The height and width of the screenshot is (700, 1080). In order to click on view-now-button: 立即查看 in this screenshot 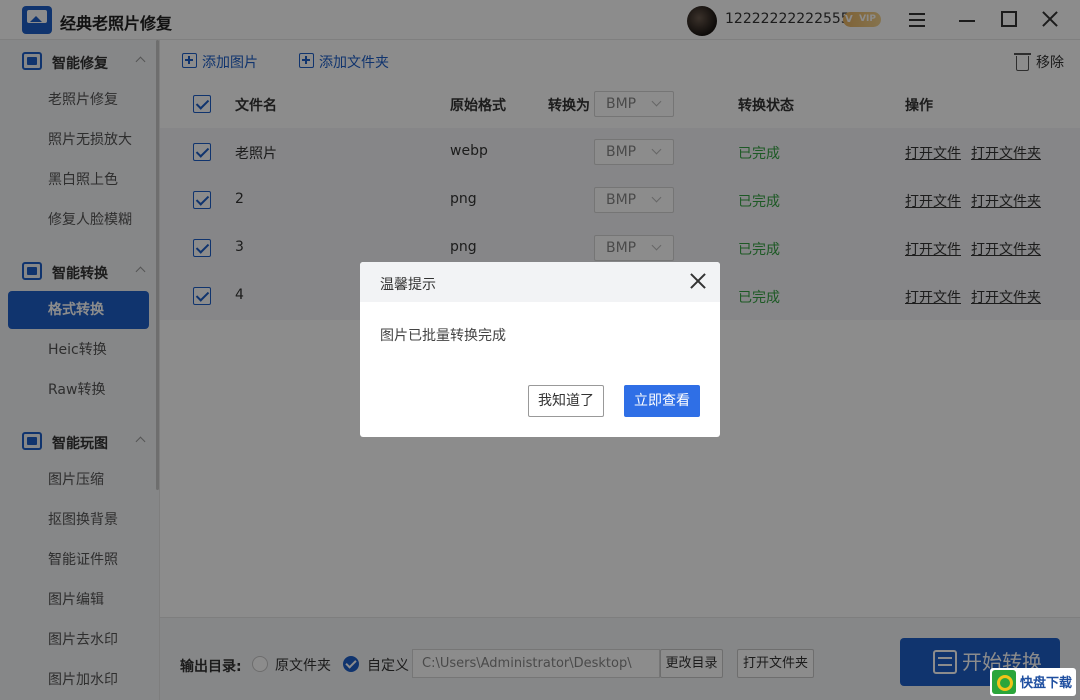, I will do `click(662, 401)`.